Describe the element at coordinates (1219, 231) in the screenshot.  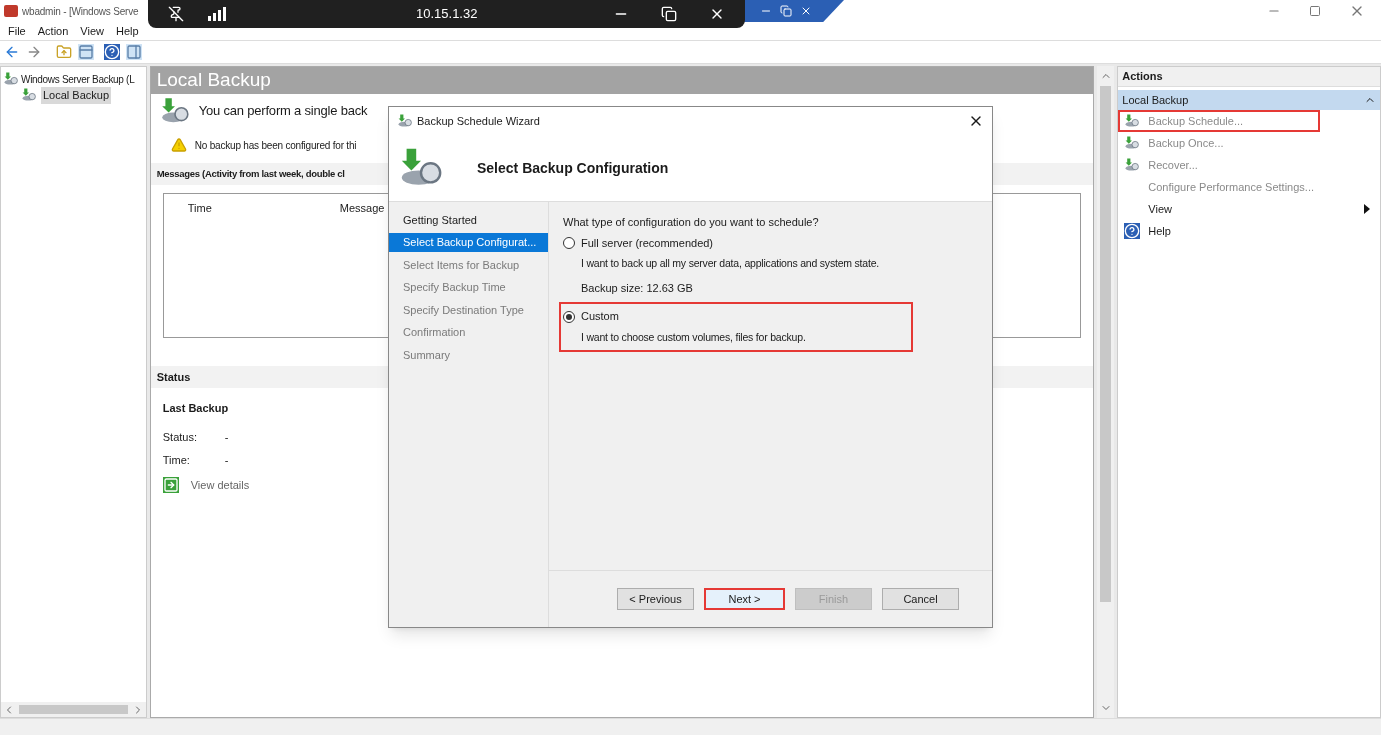
I see `task-row: Help` at that location.